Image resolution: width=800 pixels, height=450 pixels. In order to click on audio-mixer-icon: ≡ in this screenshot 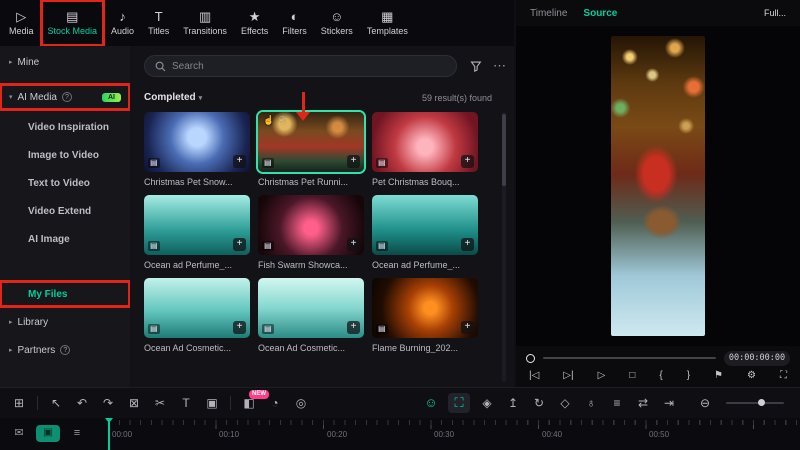, I will do `click(617, 403)`.